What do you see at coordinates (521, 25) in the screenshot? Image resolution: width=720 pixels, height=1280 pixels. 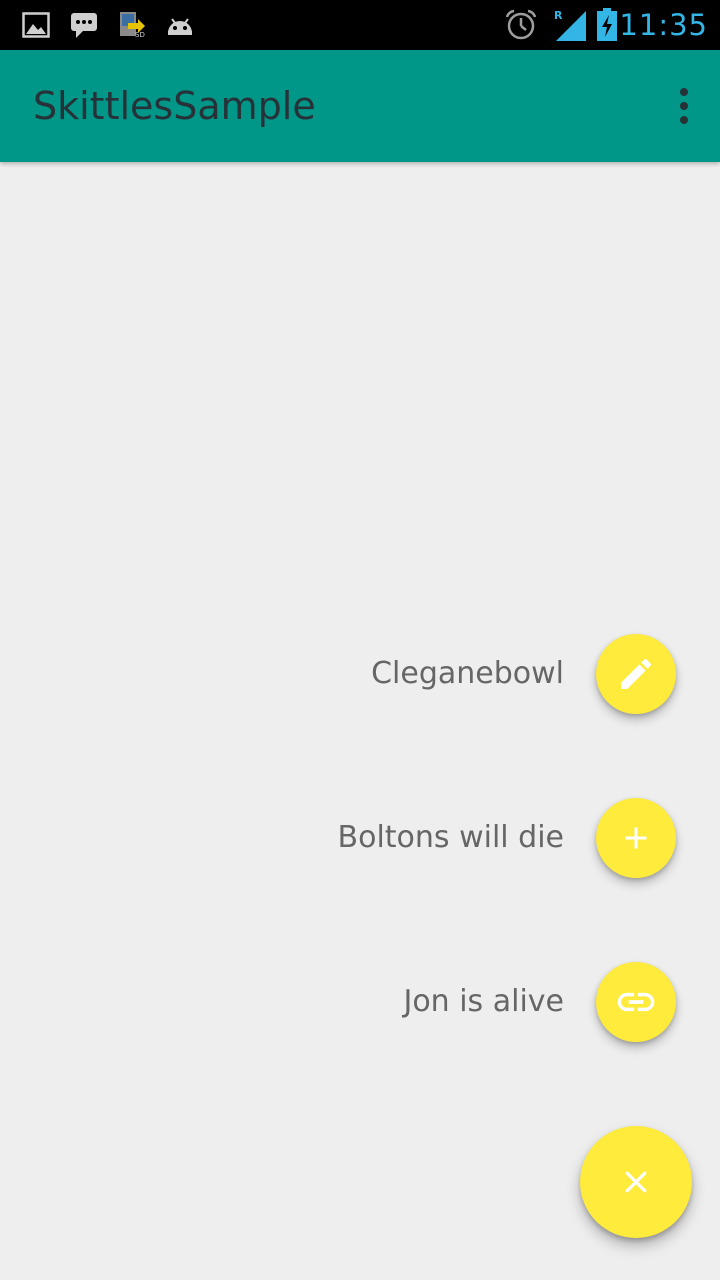 I see `alarm-icon` at bounding box center [521, 25].